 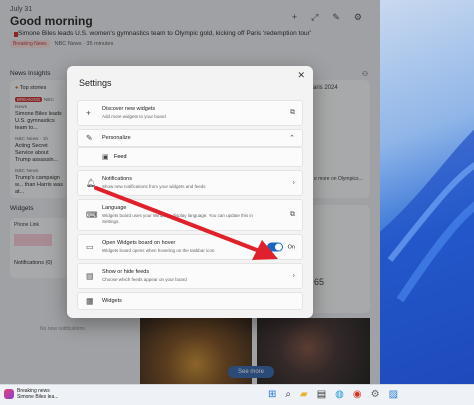 What do you see at coordinates (116, 138) in the screenshot?
I see `setting-title: Personalize` at bounding box center [116, 138].